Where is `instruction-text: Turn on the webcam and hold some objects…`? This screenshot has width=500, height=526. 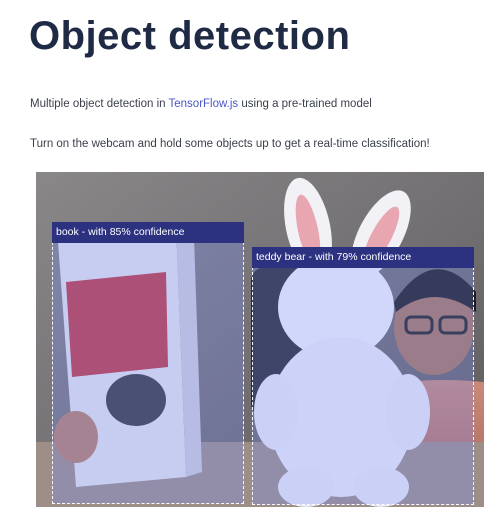
instruction-text: Turn on the webcam and hold some objects… is located at coordinates (230, 144).